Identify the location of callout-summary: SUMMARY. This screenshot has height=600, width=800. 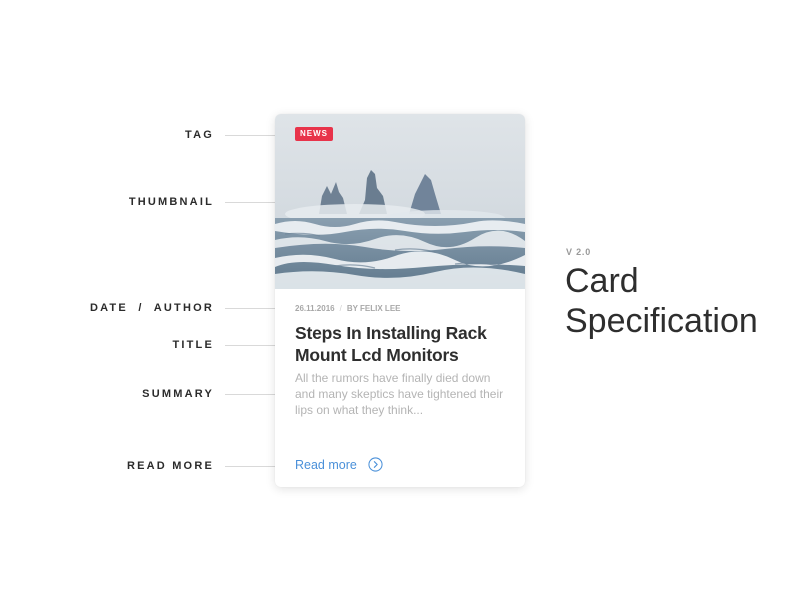
(167, 394).